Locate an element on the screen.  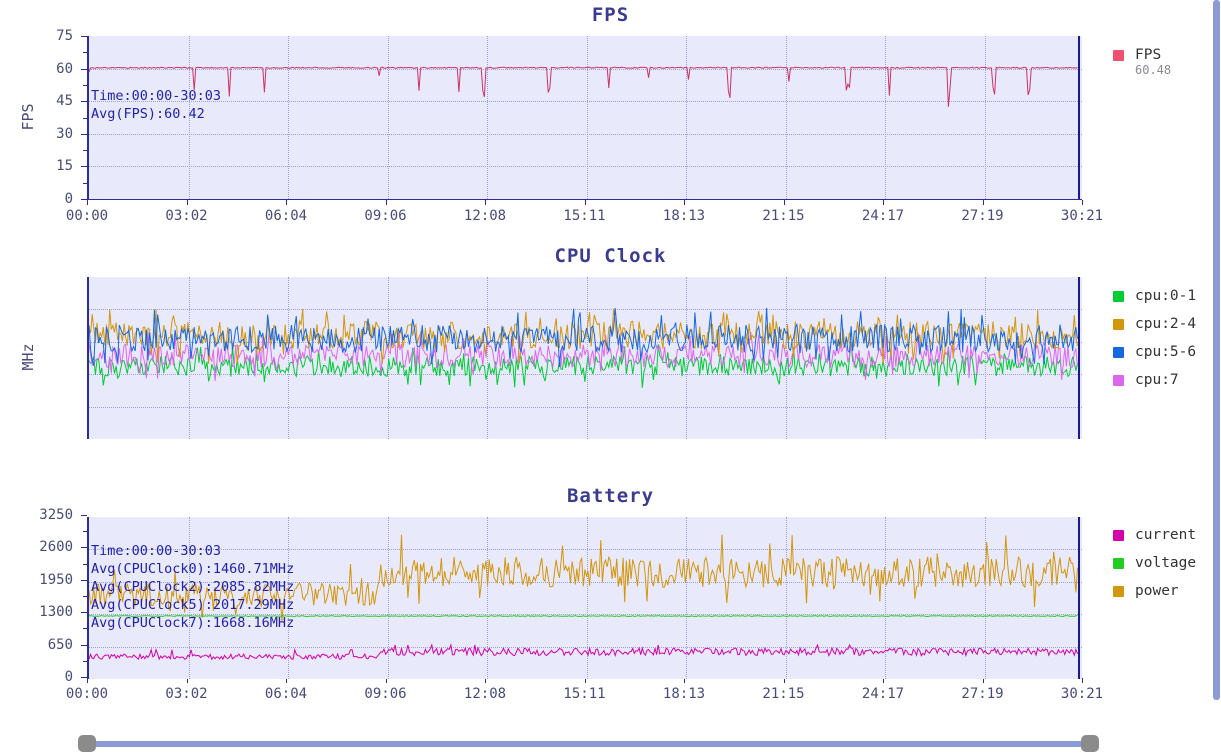
y-axis-tick-label: 15 is located at coordinates (64, 166).